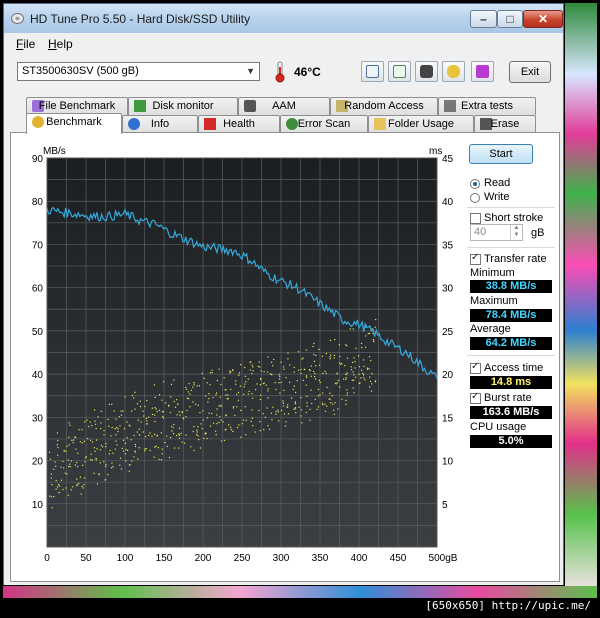  What do you see at coordinates (483, 19) in the screenshot?
I see `minimize-button: –` at bounding box center [483, 19].